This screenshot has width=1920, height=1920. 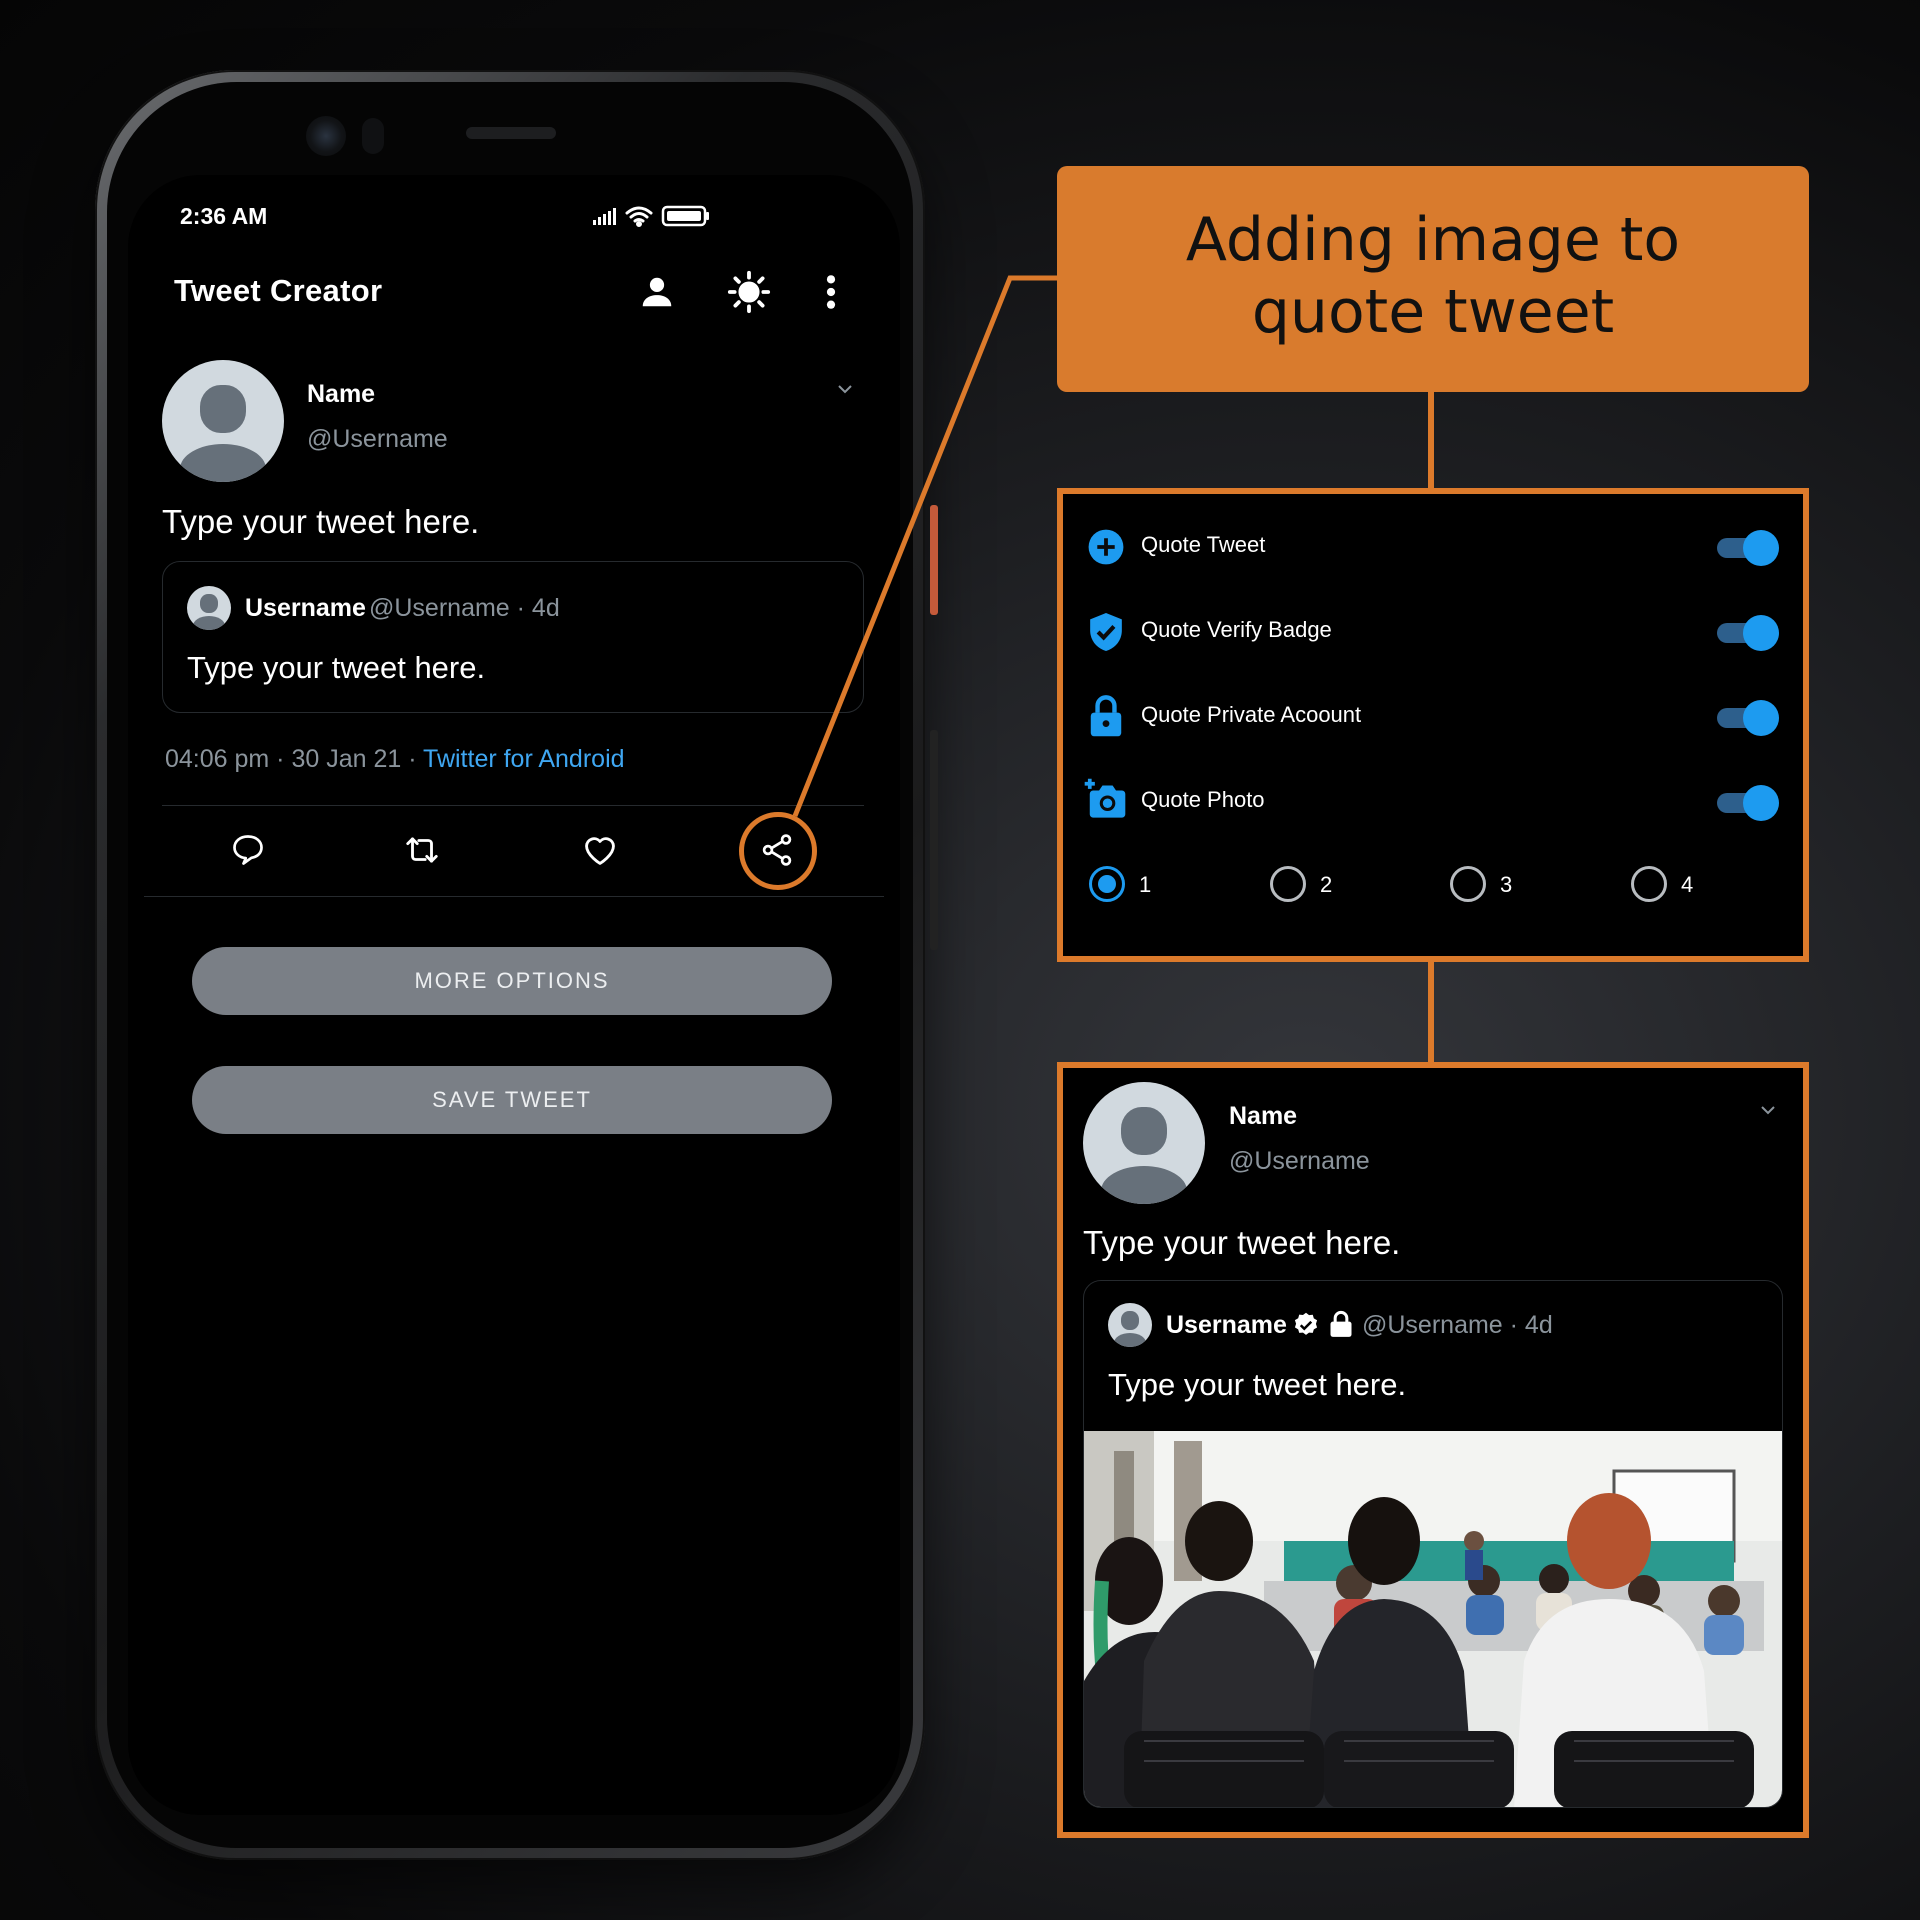 What do you see at coordinates (1299, 1161) in the screenshot?
I see `preview-handle: @Username` at bounding box center [1299, 1161].